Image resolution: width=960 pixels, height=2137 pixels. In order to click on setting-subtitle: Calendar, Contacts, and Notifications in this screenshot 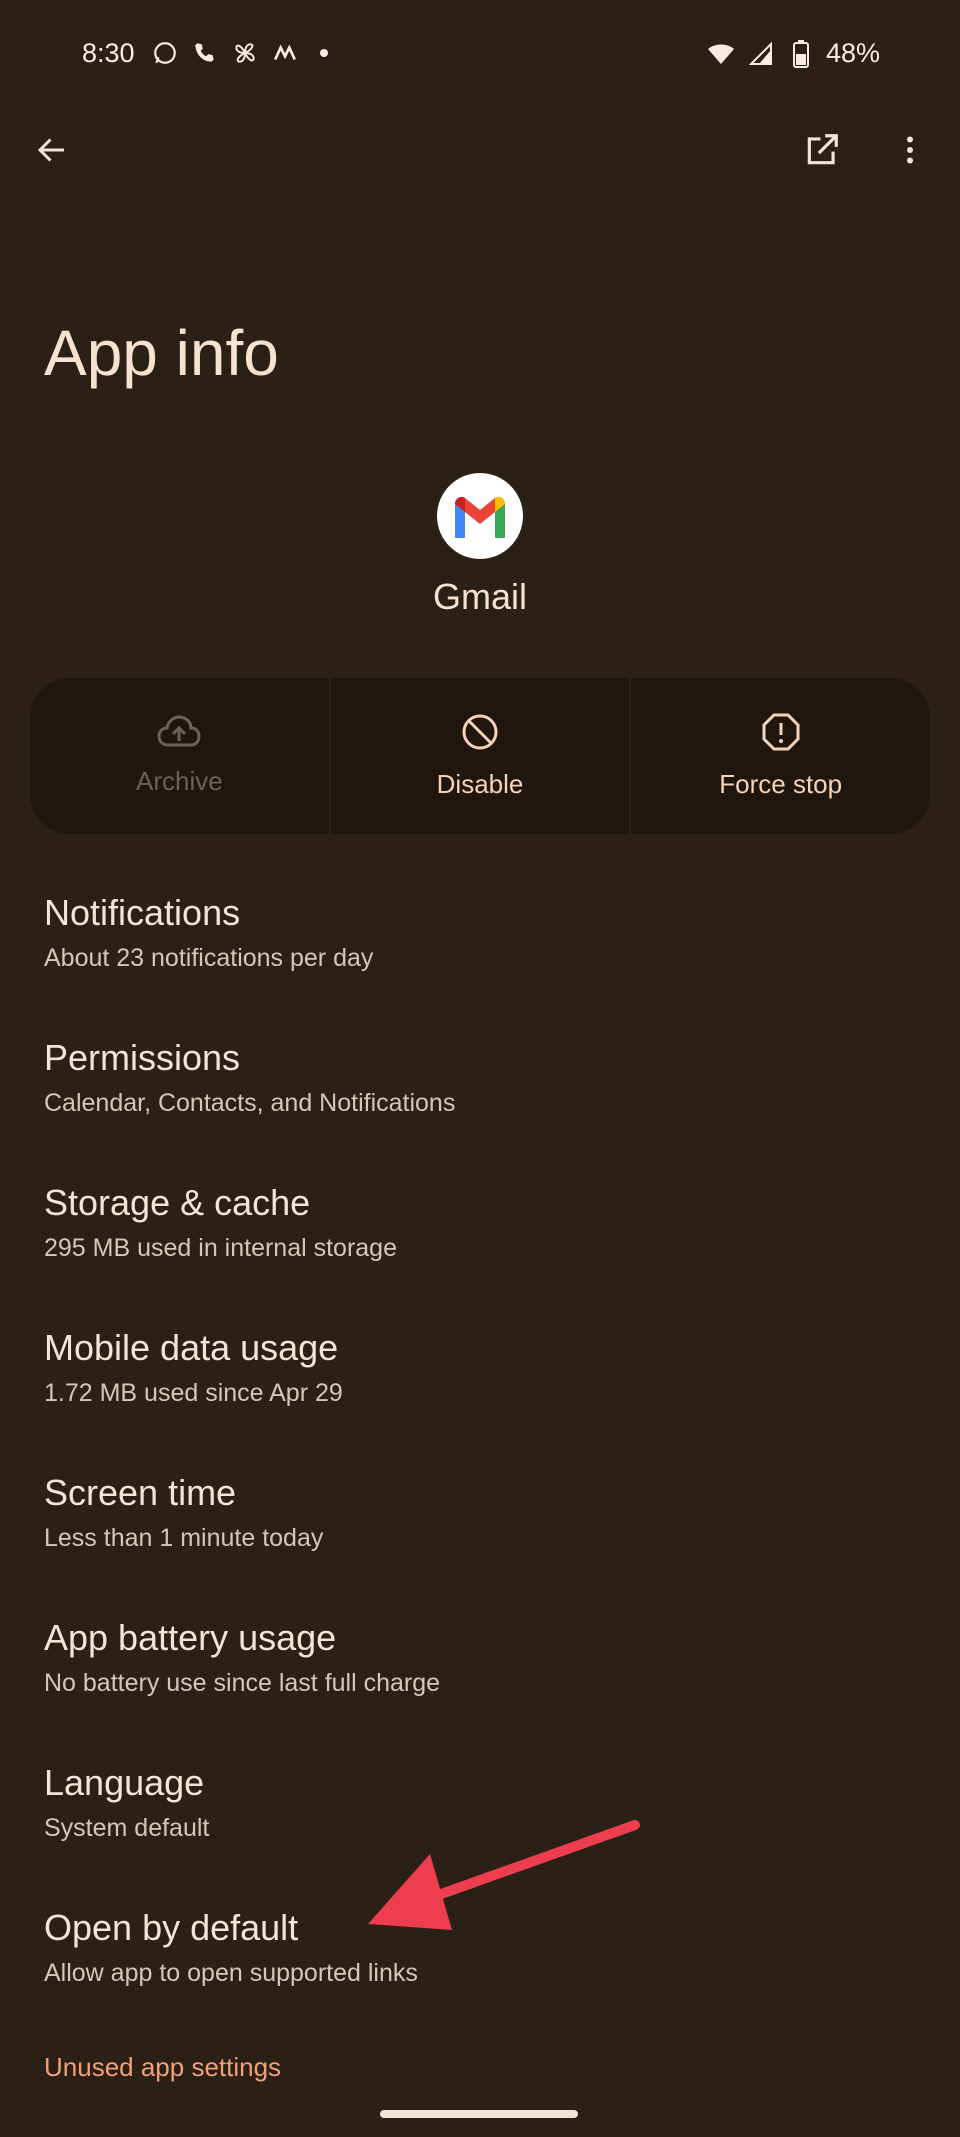, I will do `click(250, 1103)`.